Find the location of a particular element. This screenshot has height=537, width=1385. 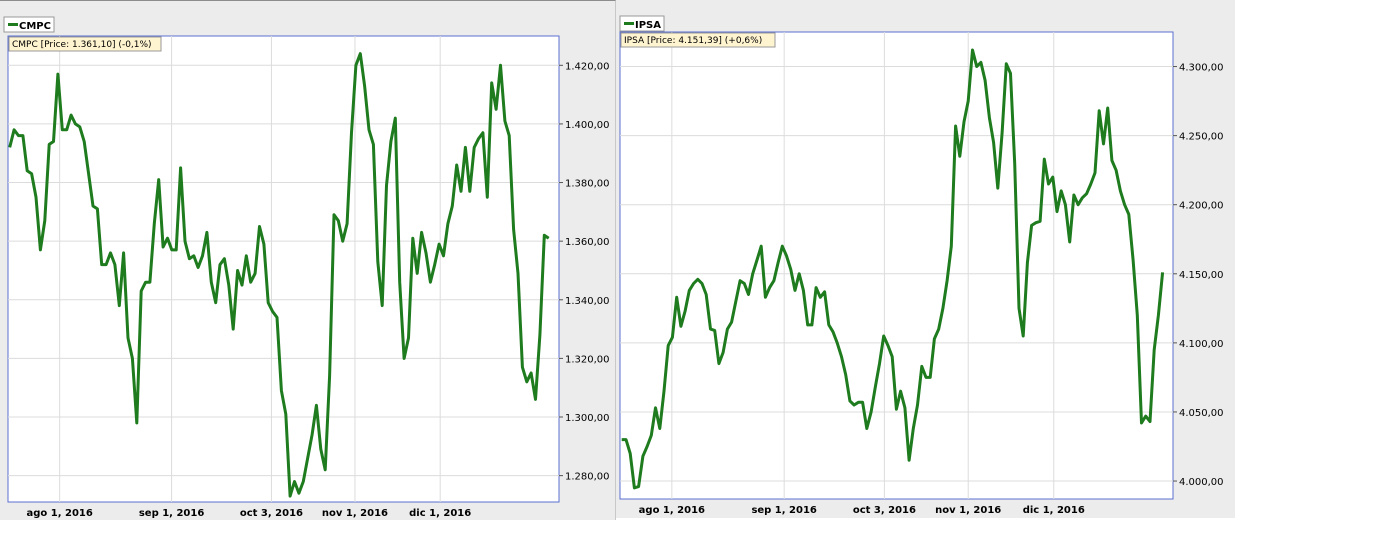

y-tick-label: 4.000,00 is located at coordinates (1201, 482).